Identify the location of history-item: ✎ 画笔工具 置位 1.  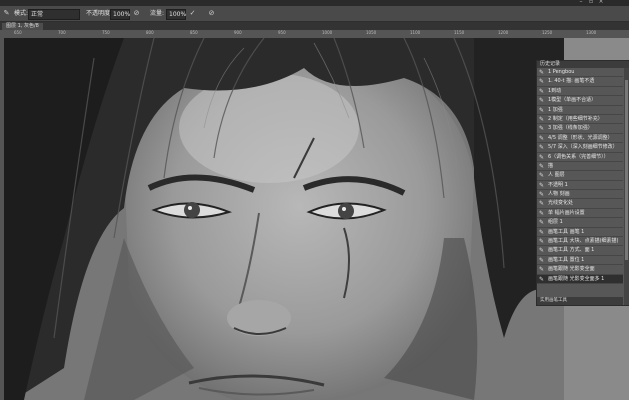
(580, 261).